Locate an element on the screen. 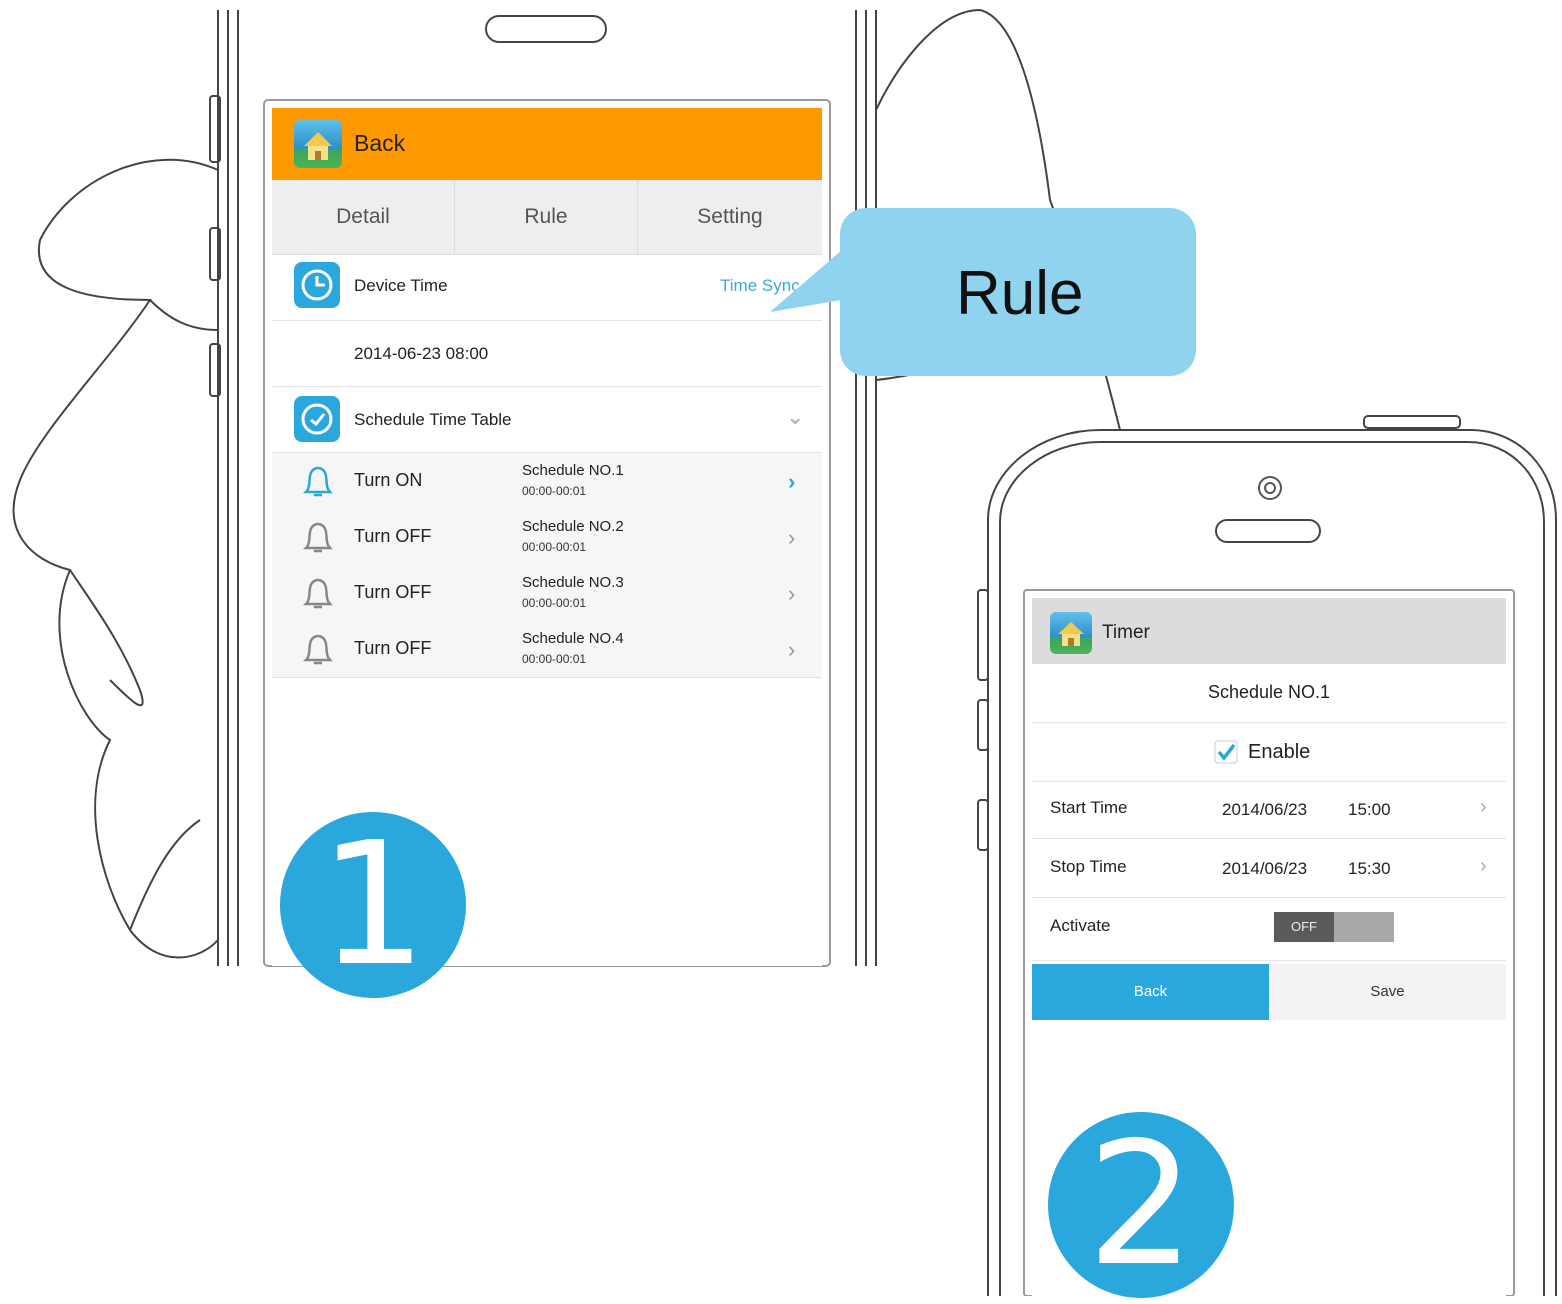  checkbox-icon is located at coordinates (1226, 752).